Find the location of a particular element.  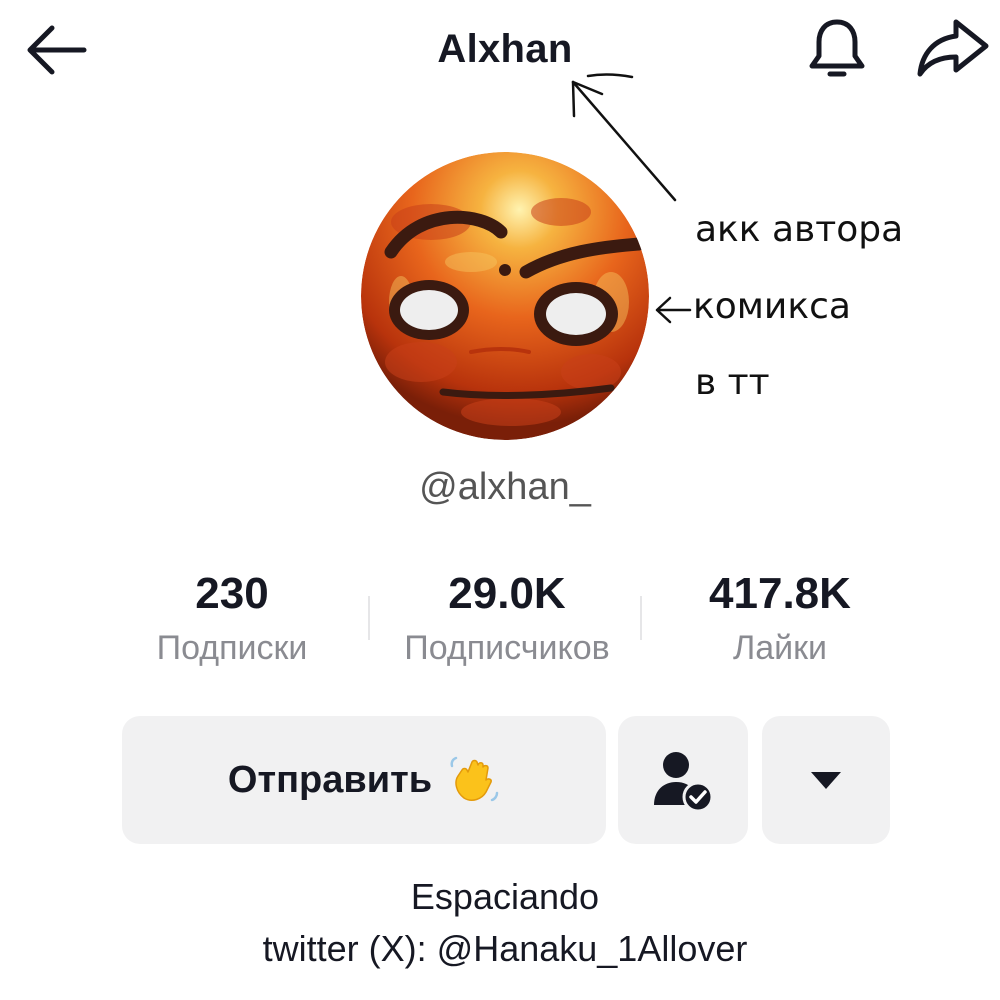

annotation-line-1: акк автора is located at coordinates (799, 229).